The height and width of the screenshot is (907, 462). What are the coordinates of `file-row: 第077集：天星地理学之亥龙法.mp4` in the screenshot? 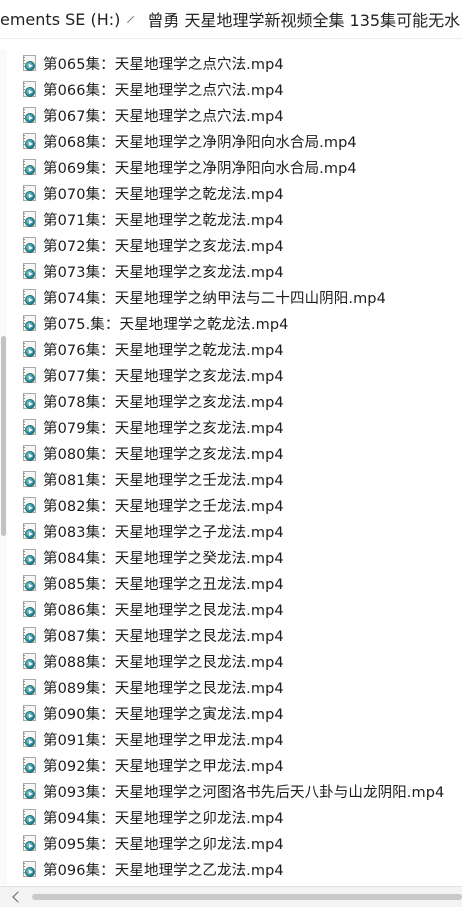 It's located at (231, 375).